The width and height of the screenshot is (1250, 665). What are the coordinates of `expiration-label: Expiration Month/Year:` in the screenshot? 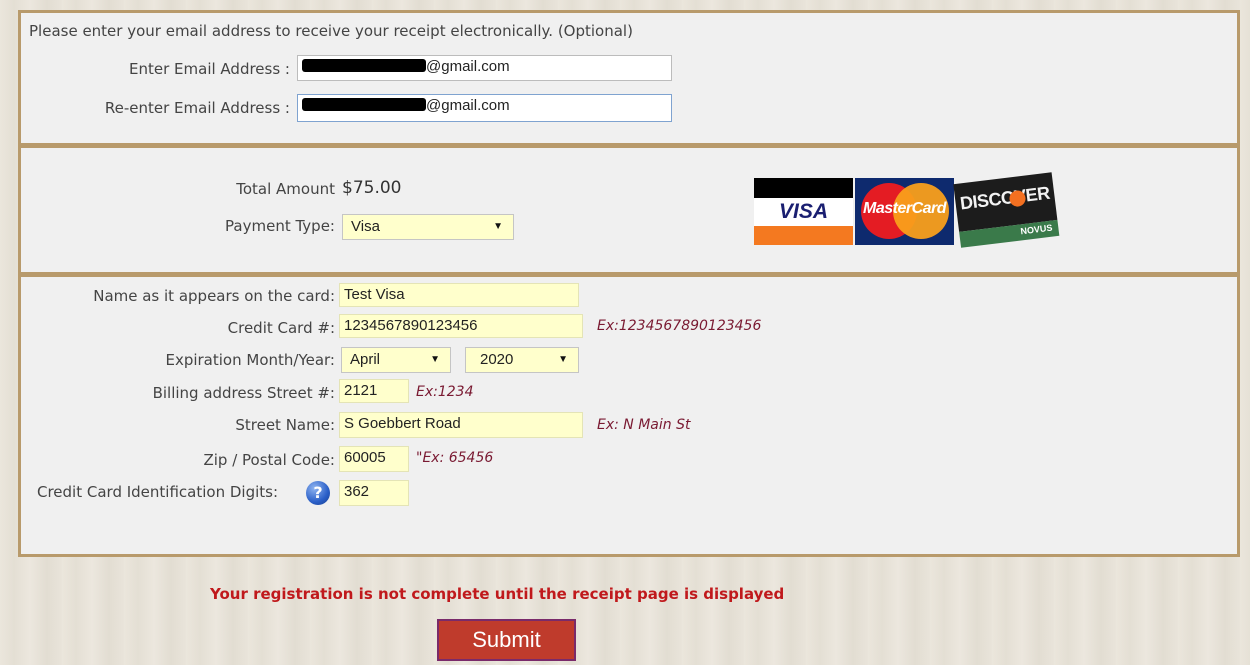 It's located at (250, 360).